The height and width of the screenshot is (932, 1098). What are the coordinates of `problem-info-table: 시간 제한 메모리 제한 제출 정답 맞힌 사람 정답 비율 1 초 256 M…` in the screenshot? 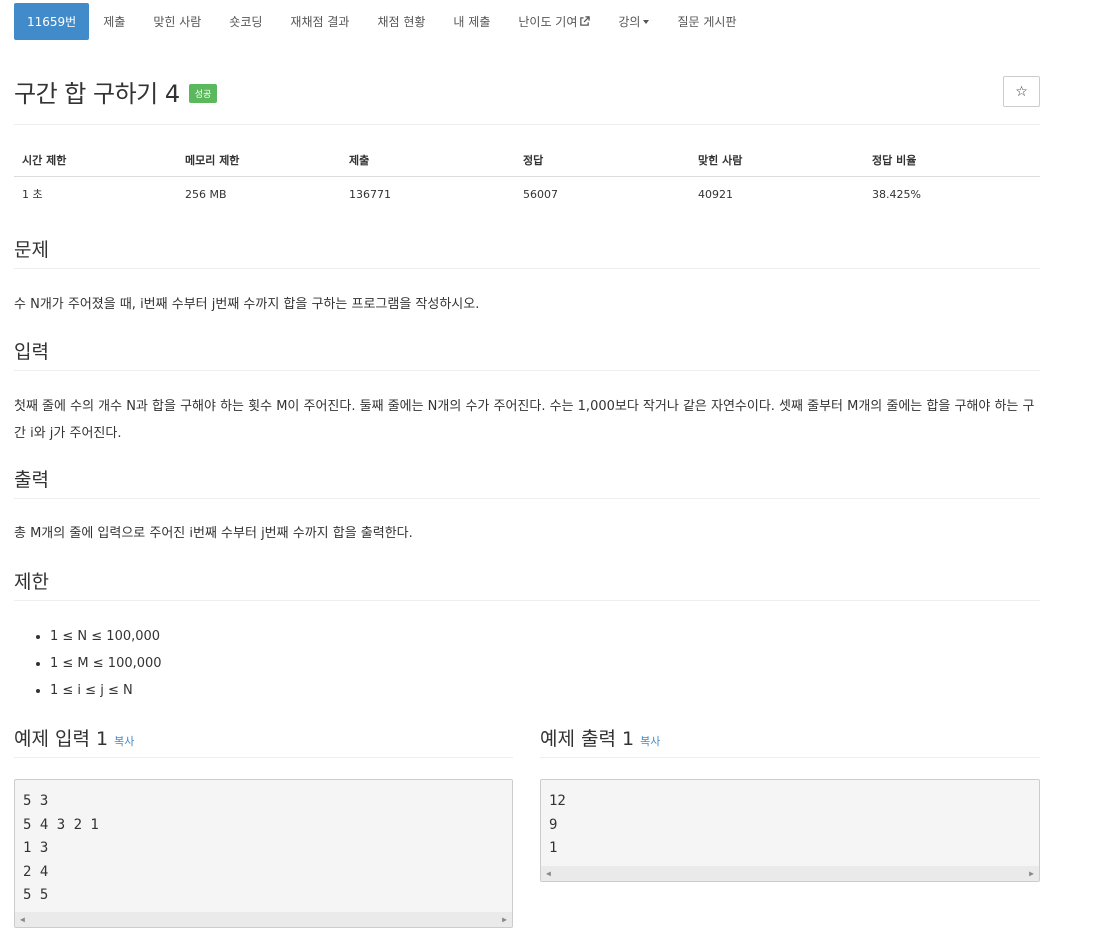 It's located at (527, 178).